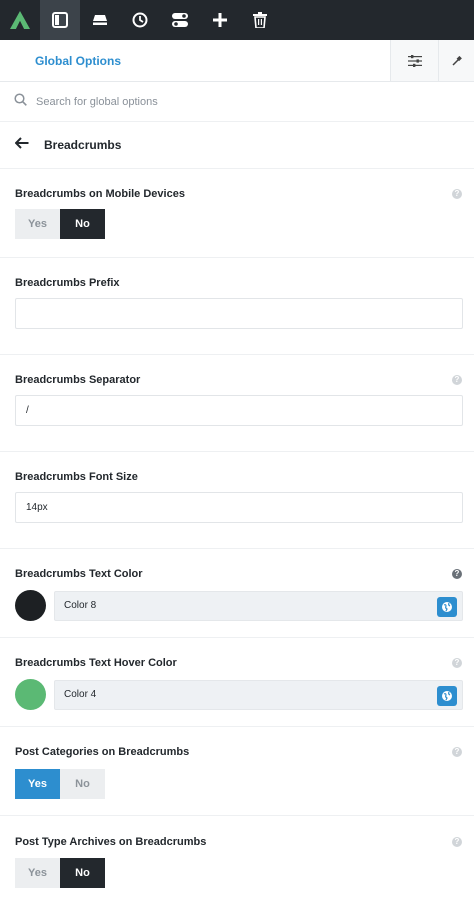  What do you see at coordinates (20, 20) in the screenshot?
I see `brand-logo-icon` at bounding box center [20, 20].